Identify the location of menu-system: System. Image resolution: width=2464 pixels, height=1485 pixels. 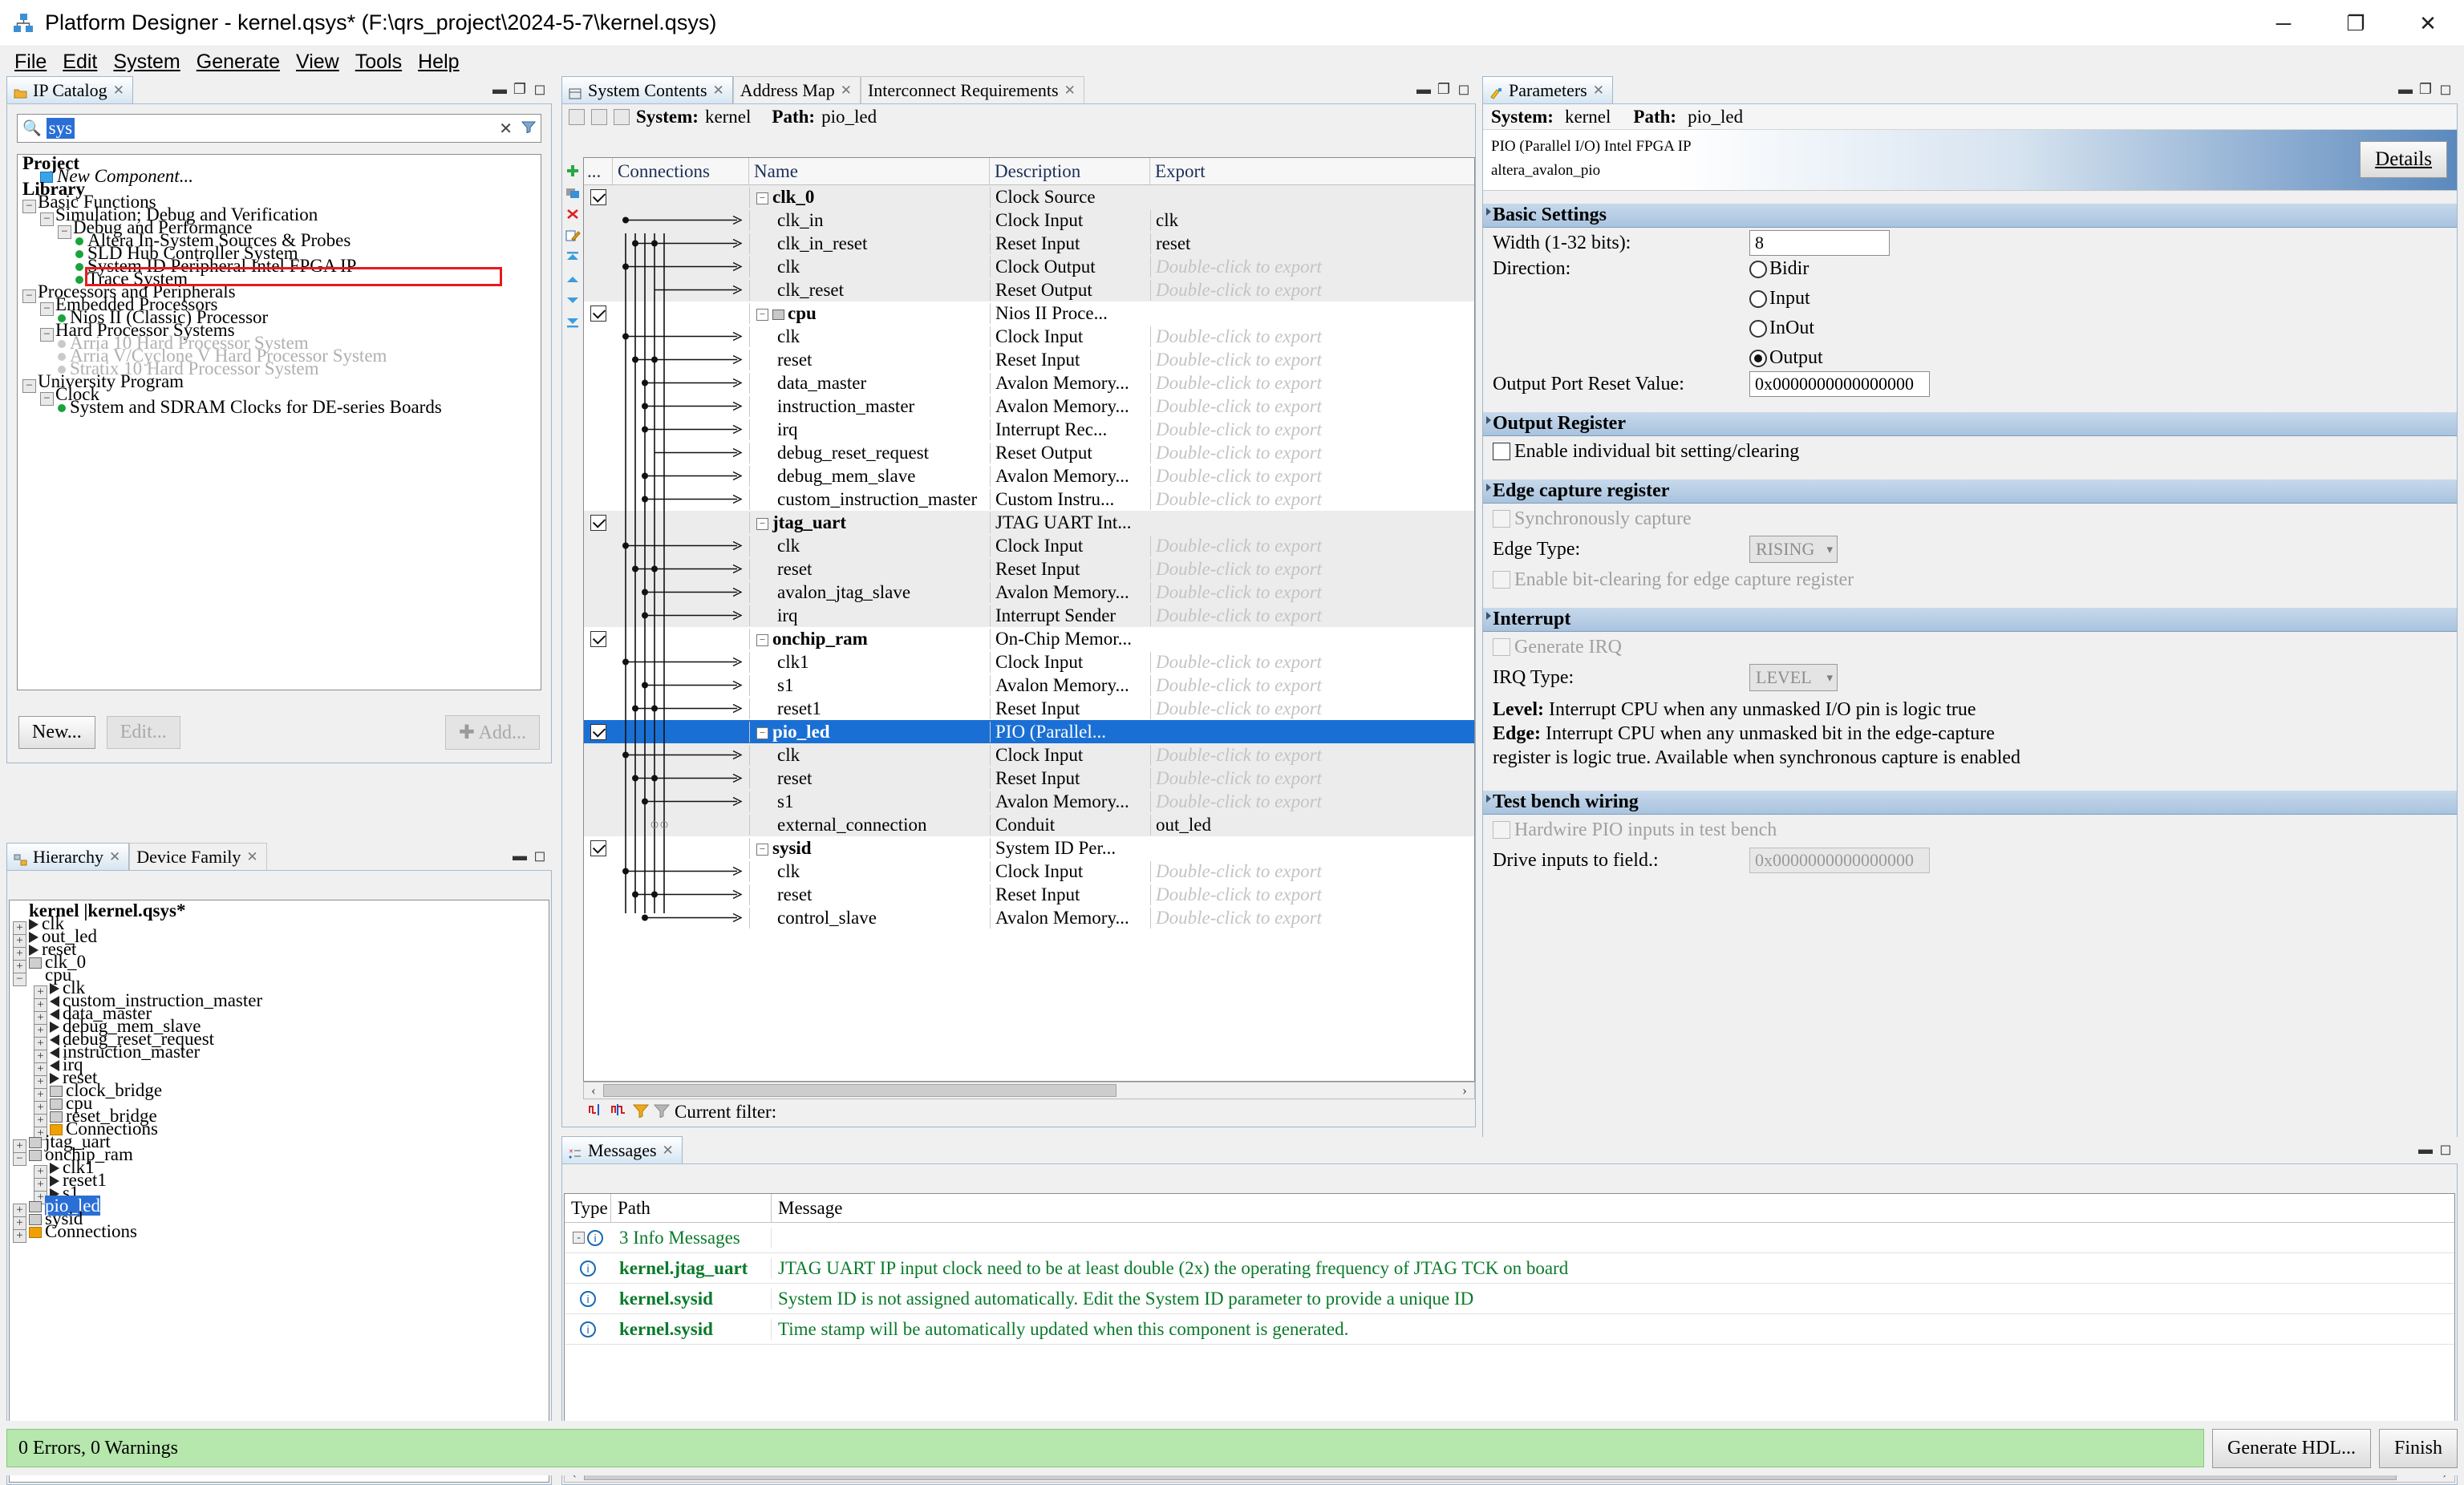
(146, 62).